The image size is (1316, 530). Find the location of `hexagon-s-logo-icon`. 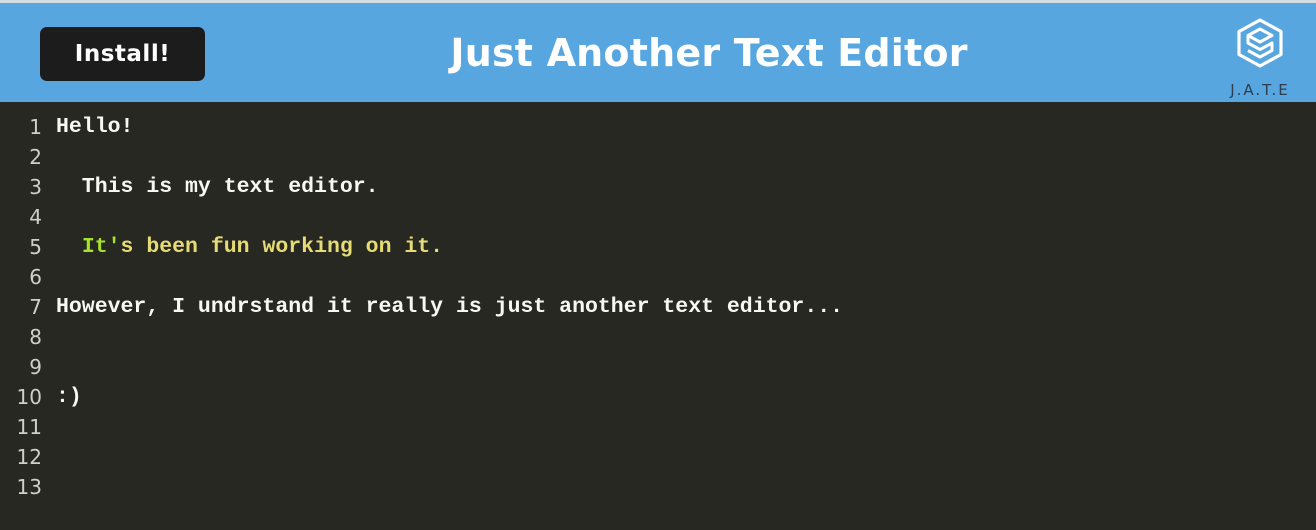

hexagon-s-logo-icon is located at coordinates (1260, 43).